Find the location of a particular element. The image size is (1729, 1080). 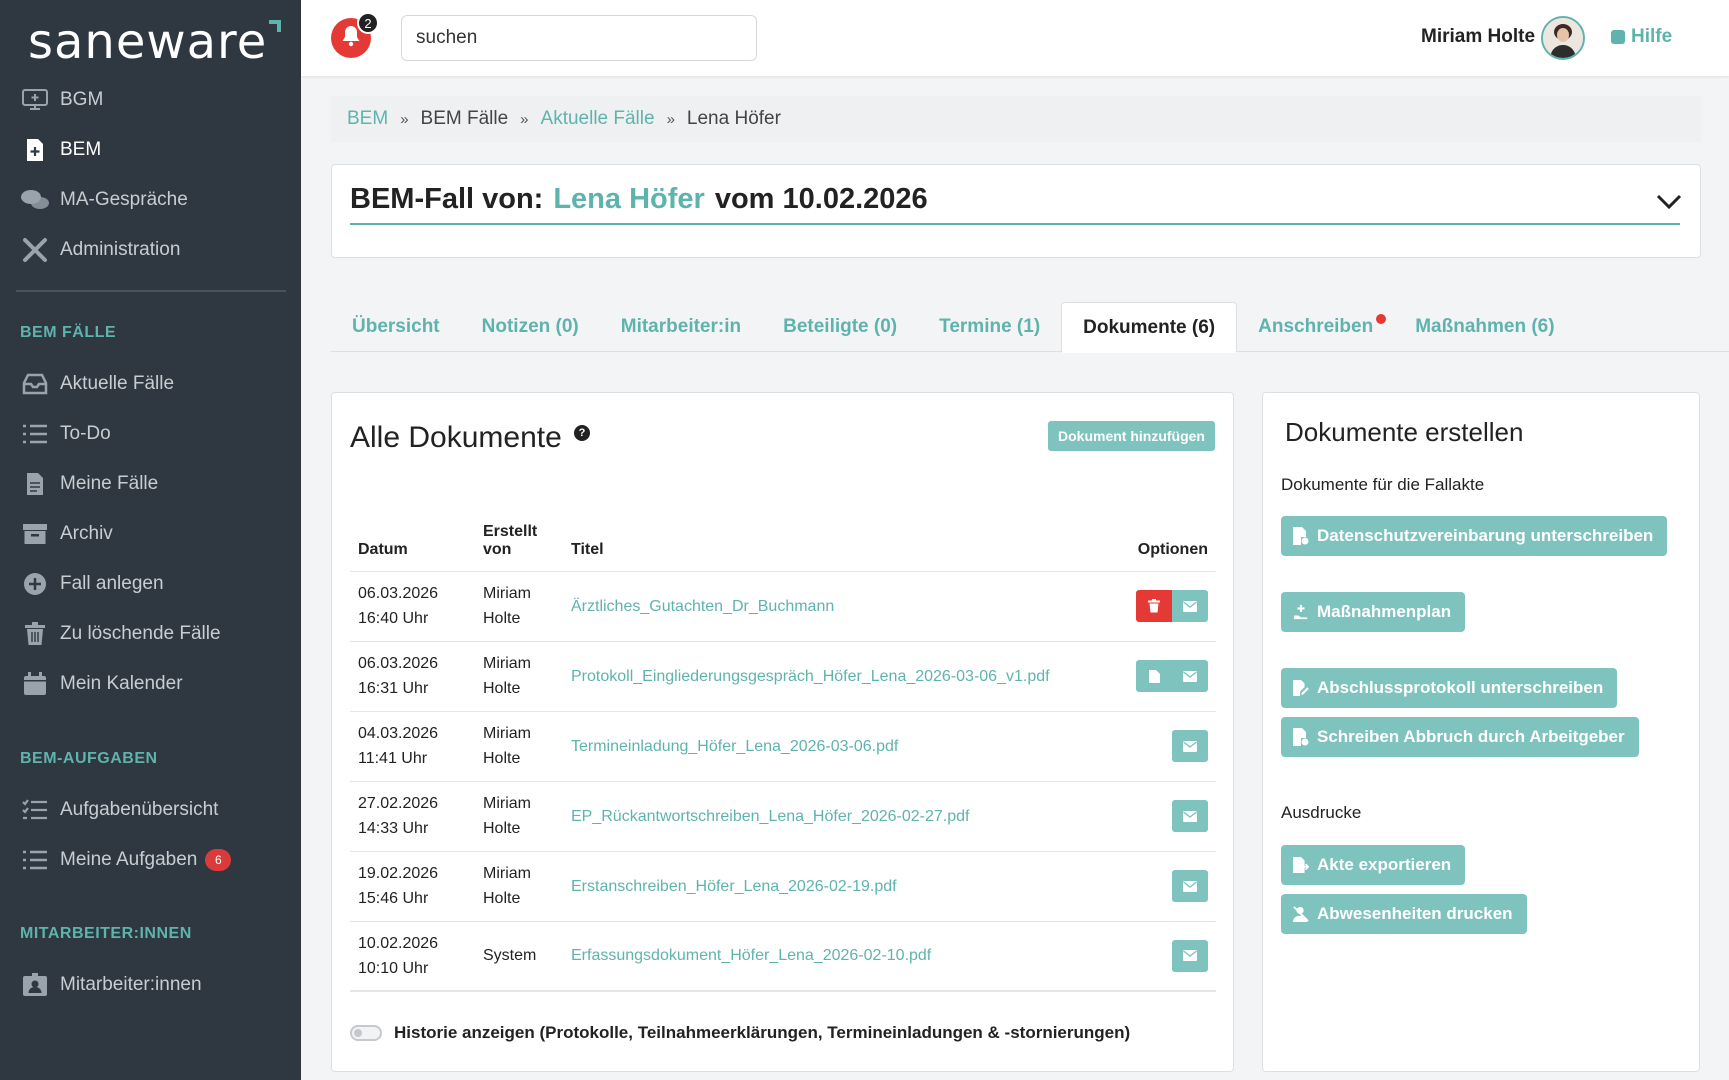

section-label-ausdrucke: Ausdrucke is located at coordinates (1321, 812).